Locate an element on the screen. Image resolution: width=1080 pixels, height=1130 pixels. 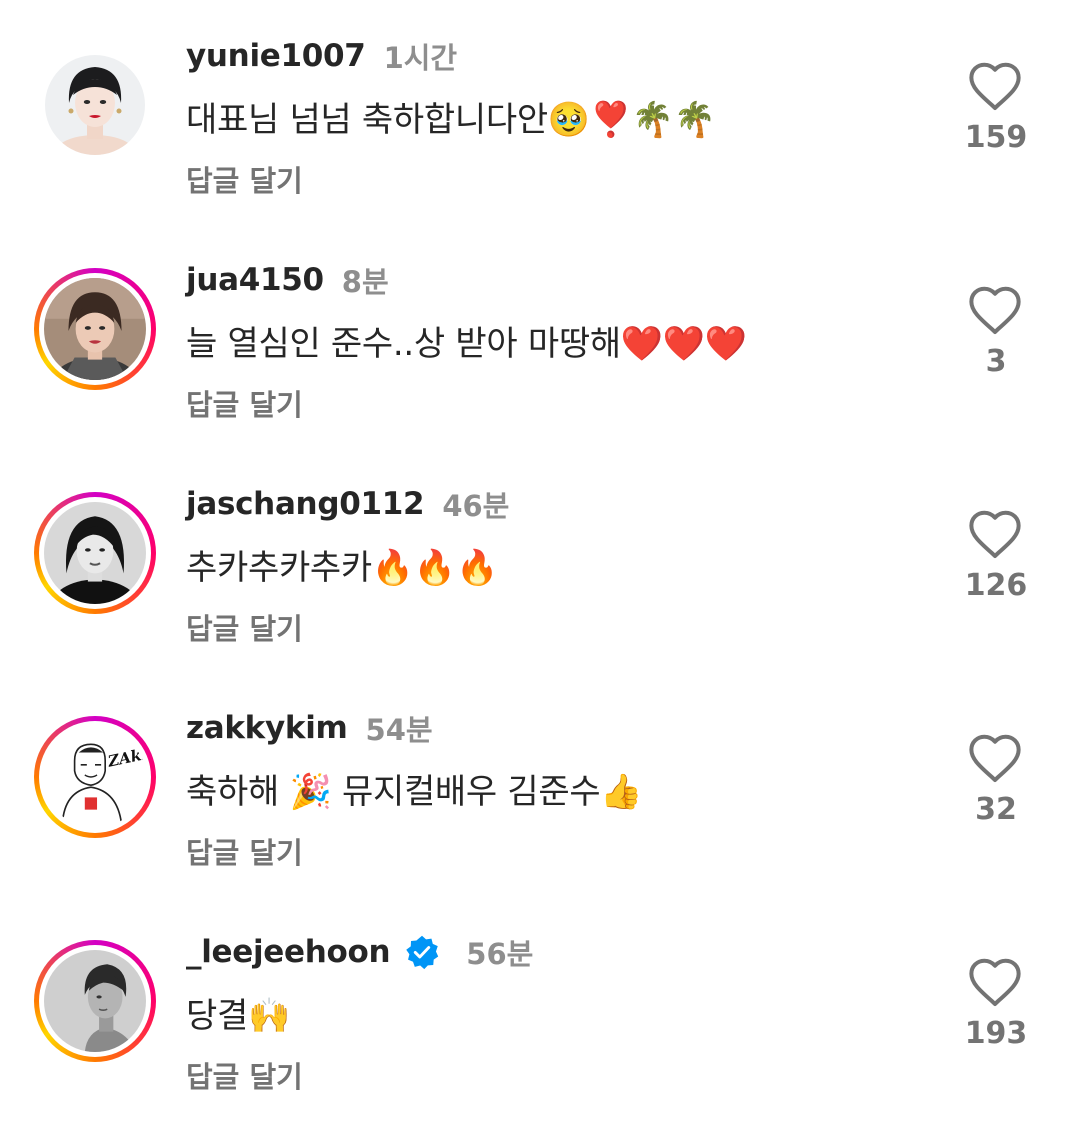
username: _leejeehoon is located at coordinates (288, 952).